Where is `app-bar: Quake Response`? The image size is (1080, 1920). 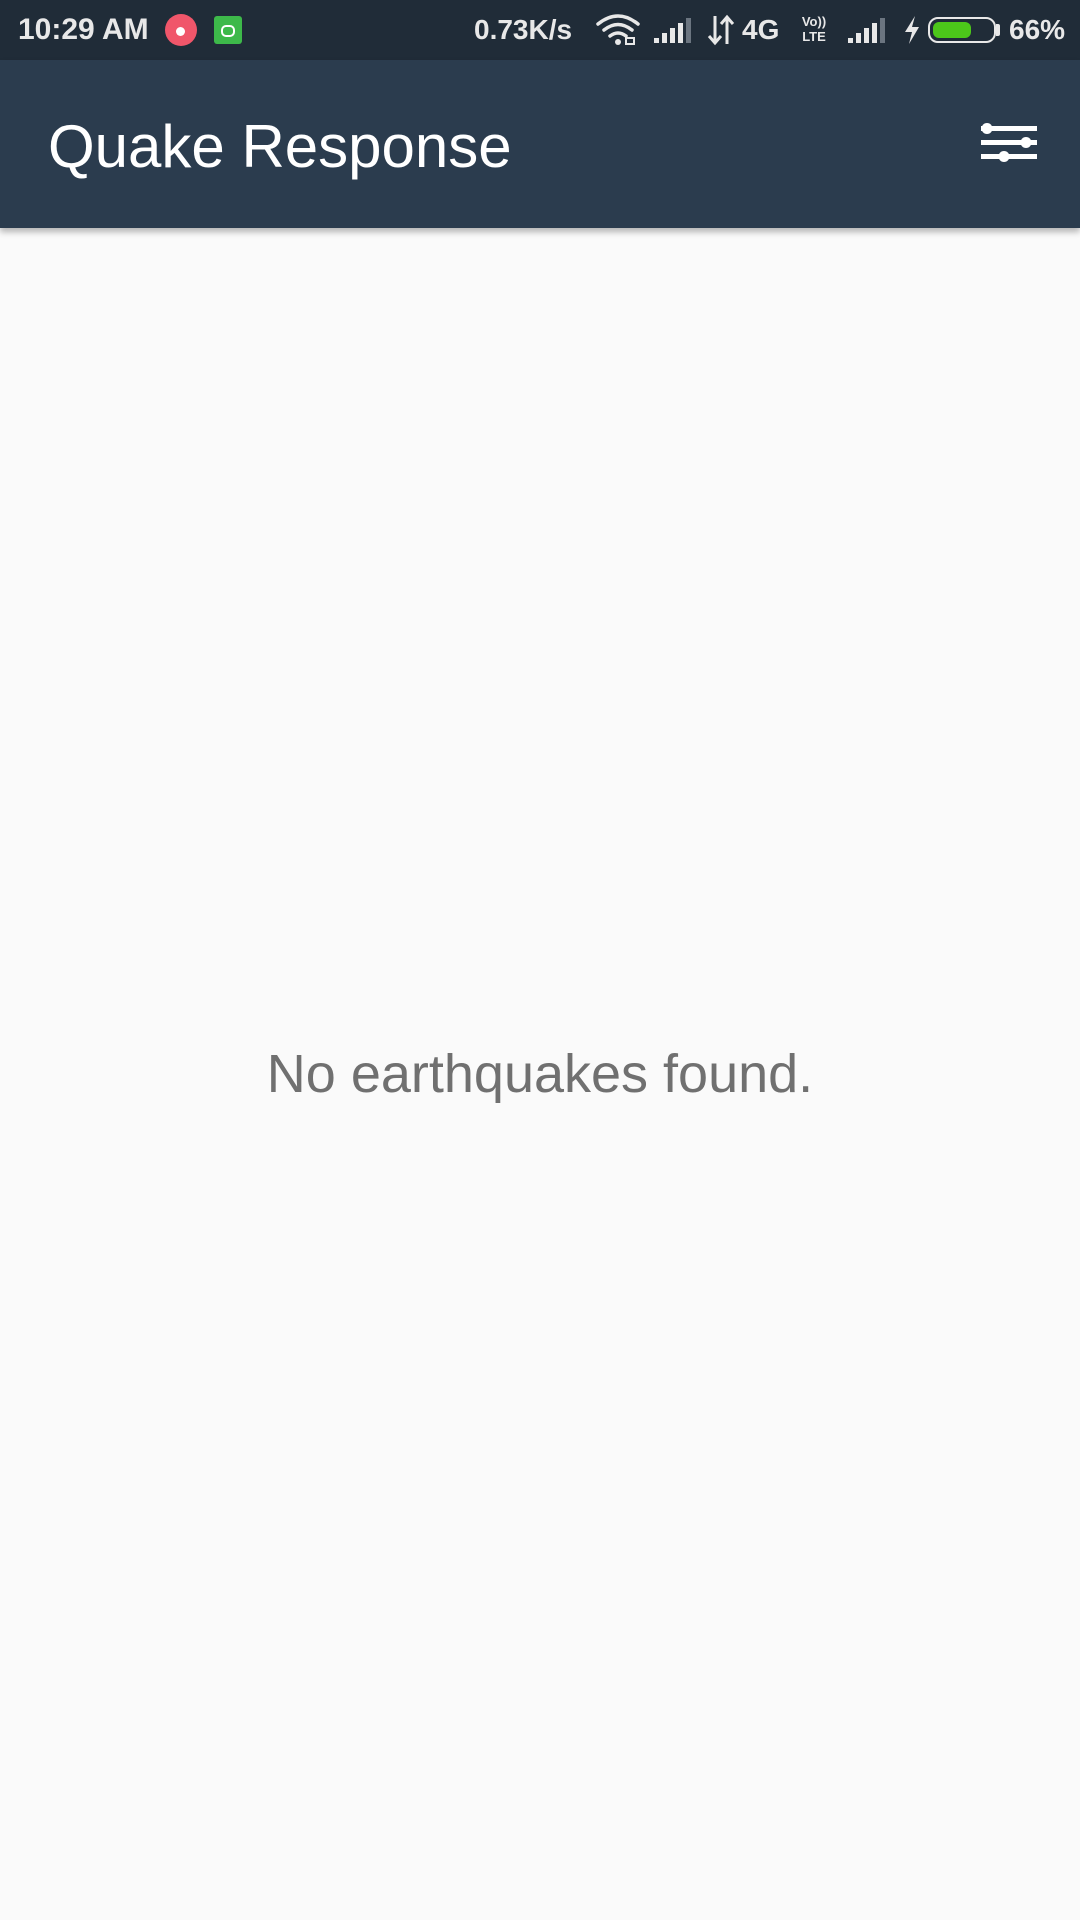
app-bar: Quake Response is located at coordinates (540, 144).